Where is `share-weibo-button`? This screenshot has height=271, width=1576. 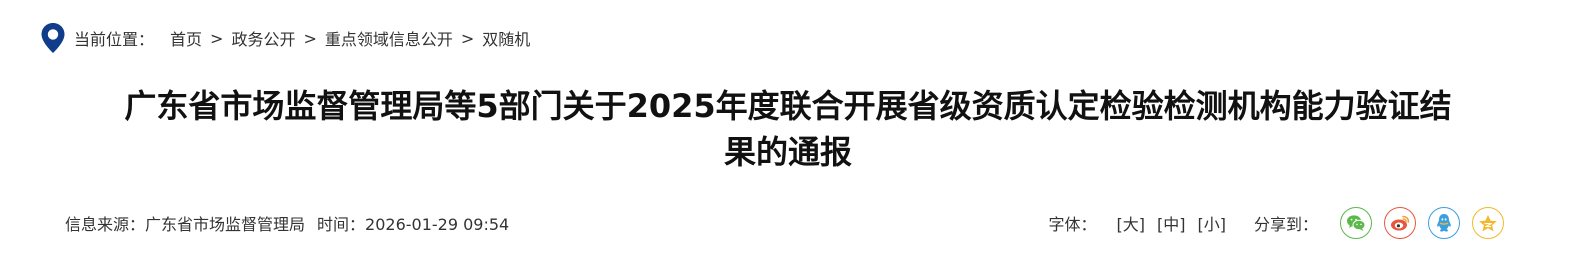 share-weibo-button is located at coordinates (1400, 223).